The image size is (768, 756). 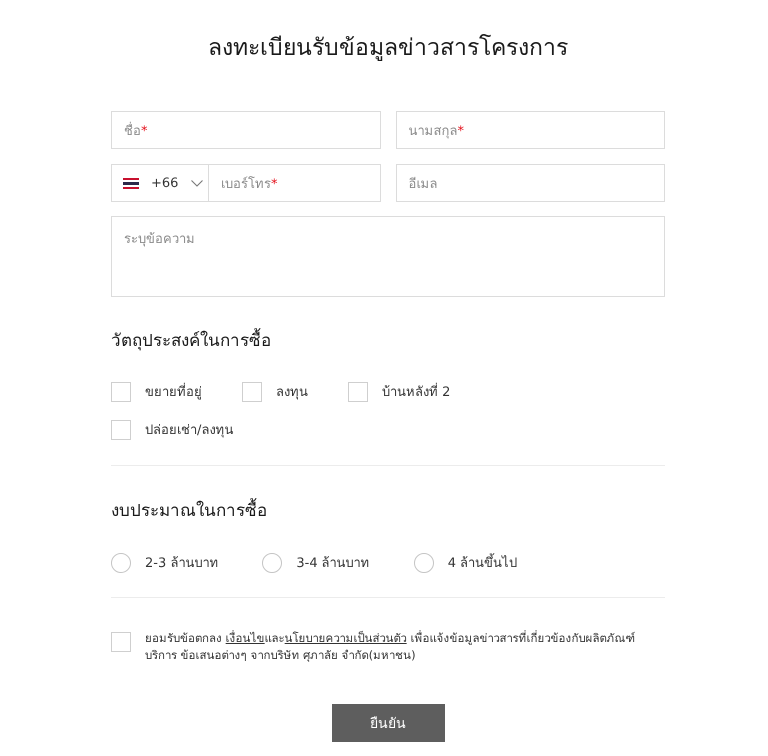 What do you see at coordinates (160, 183) in the screenshot?
I see `country-code-select: +66` at bounding box center [160, 183].